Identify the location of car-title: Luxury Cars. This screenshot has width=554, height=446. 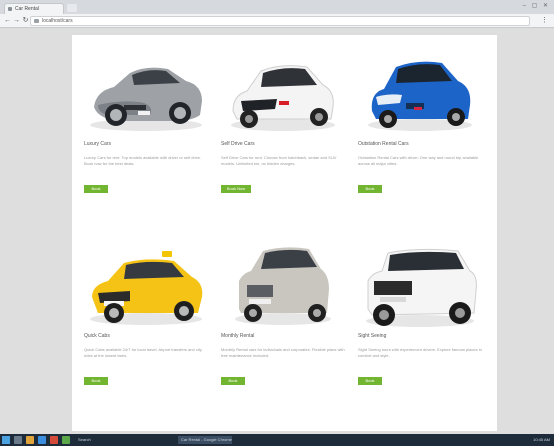
(97, 144).